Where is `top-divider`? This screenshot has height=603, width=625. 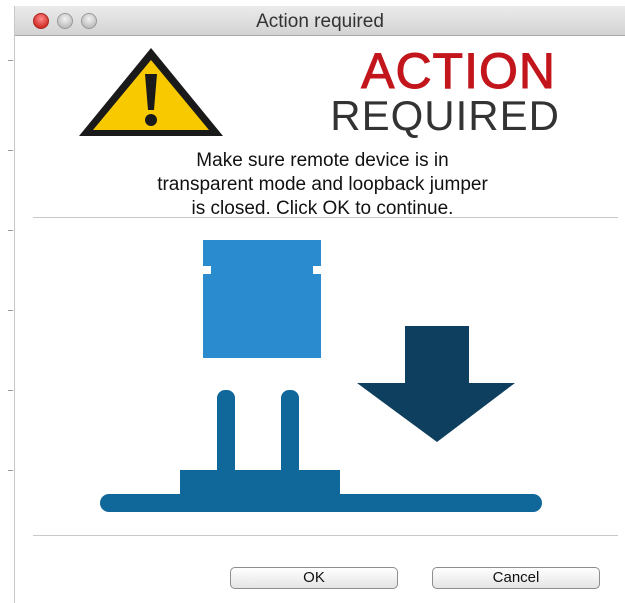
top-divider is located at coordinates (325, 217).